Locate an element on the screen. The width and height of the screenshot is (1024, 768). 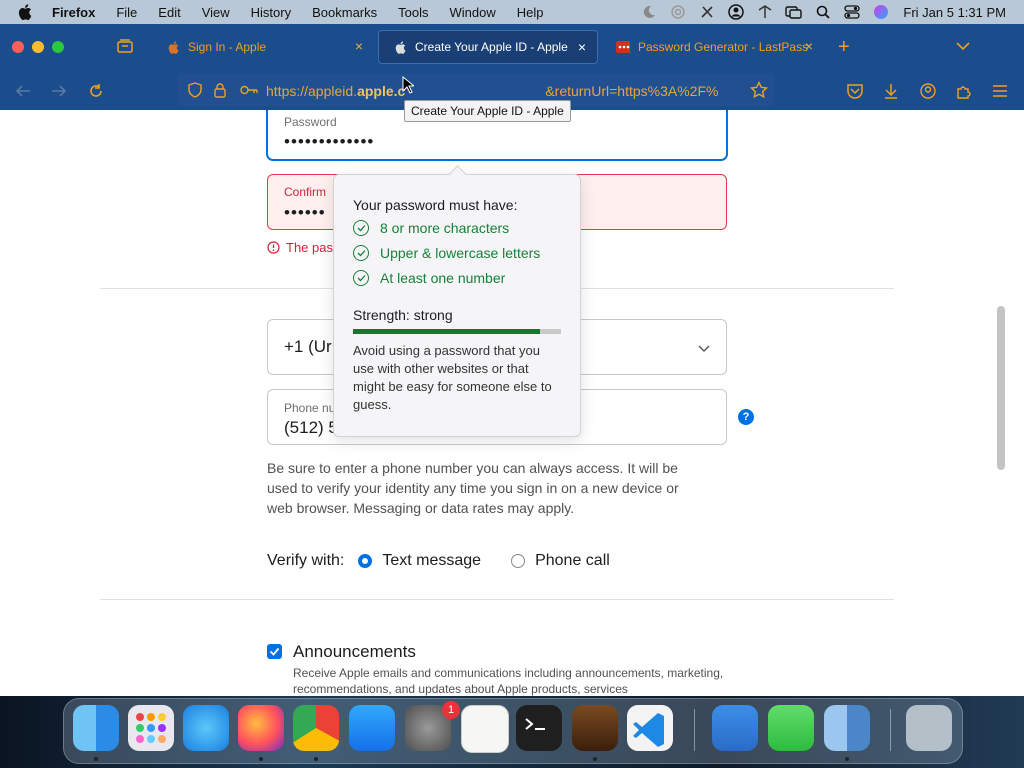
requirement-item: 8 or more characters is located at coordinates (431, 228).